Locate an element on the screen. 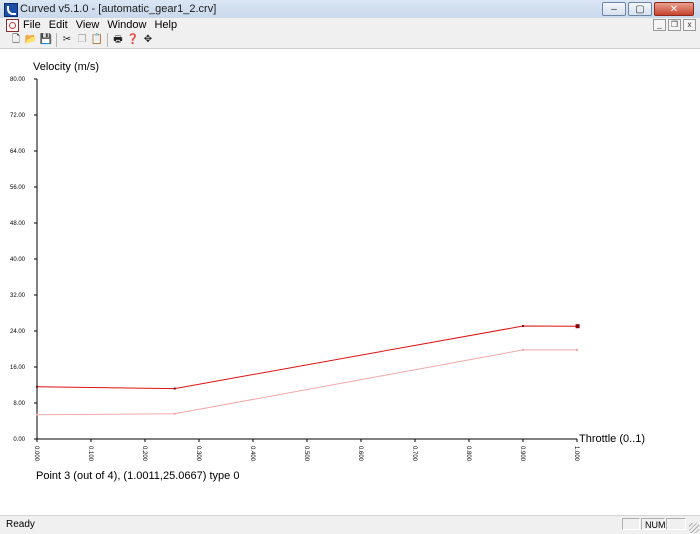 This screenshot has height=534, width=700. y-tick-label: 72.00 is located at coordinates (18, 116).